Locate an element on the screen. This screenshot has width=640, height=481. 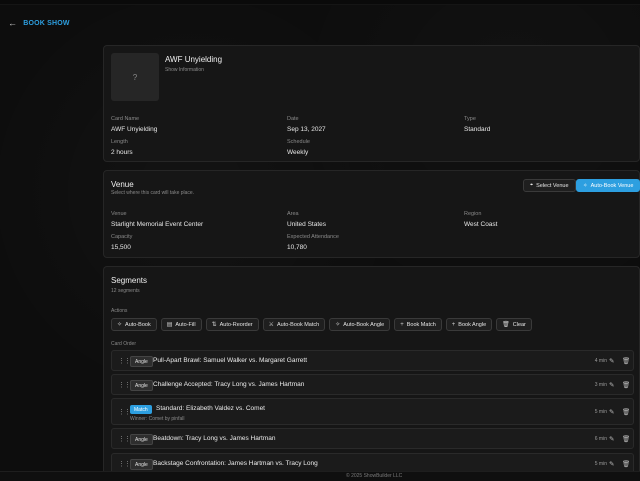
segment-title: Standard: Elizabeth Valdez vs. Comet is located at coordinates (210, 408).